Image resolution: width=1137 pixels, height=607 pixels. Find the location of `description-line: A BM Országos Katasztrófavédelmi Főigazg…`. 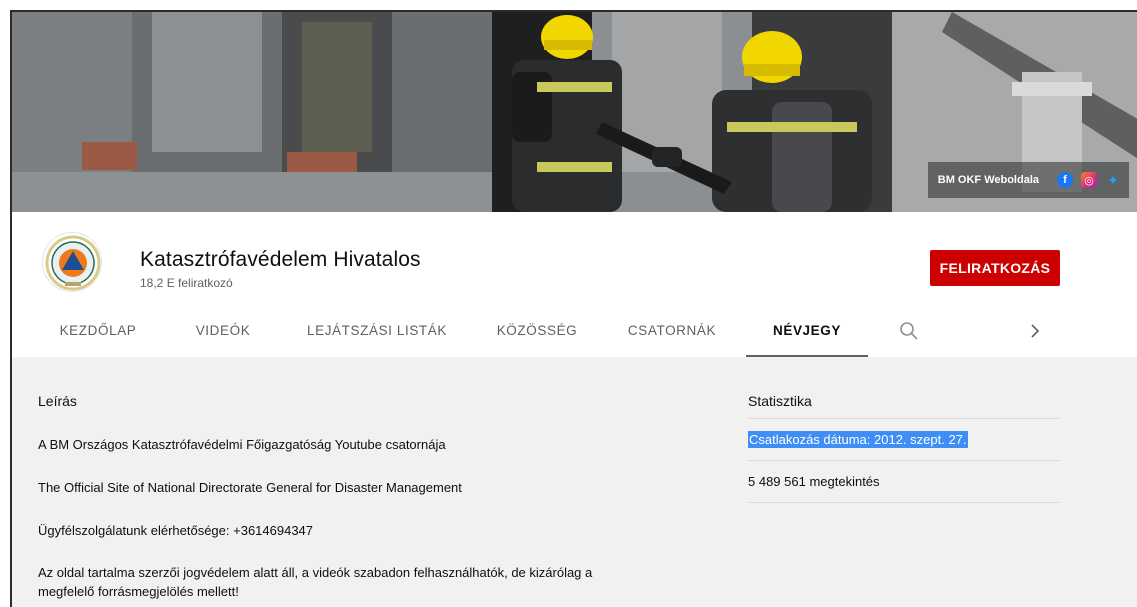

description-line: A BM Országos Katasztrófavédelmi Főigazg… is located at coordinates (242, 444).